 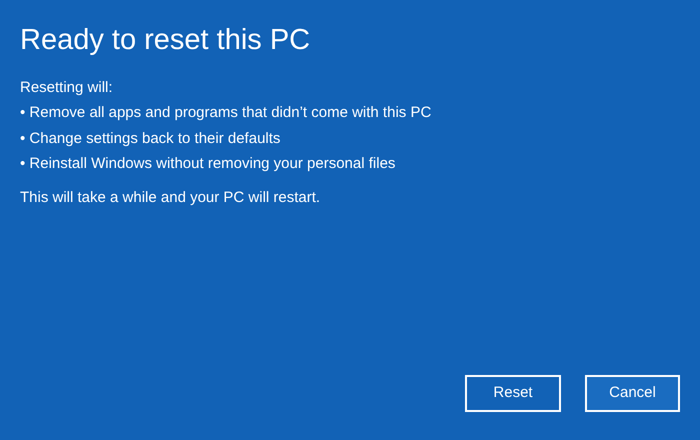 I want to click on dialog-title: Ready to reset this PC, so click(x=166, y=40).